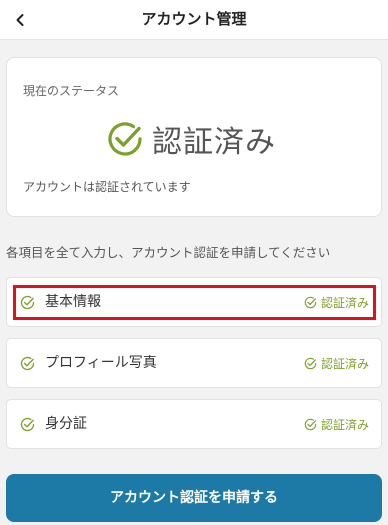 This screenshot has width=388, height=525. What do you see at coordinates (168, 252) in the screenshot?
I see `instruction-text: 各項目を全て入力し、アカウント認証を申請してください` at bounding box center [168, 252].